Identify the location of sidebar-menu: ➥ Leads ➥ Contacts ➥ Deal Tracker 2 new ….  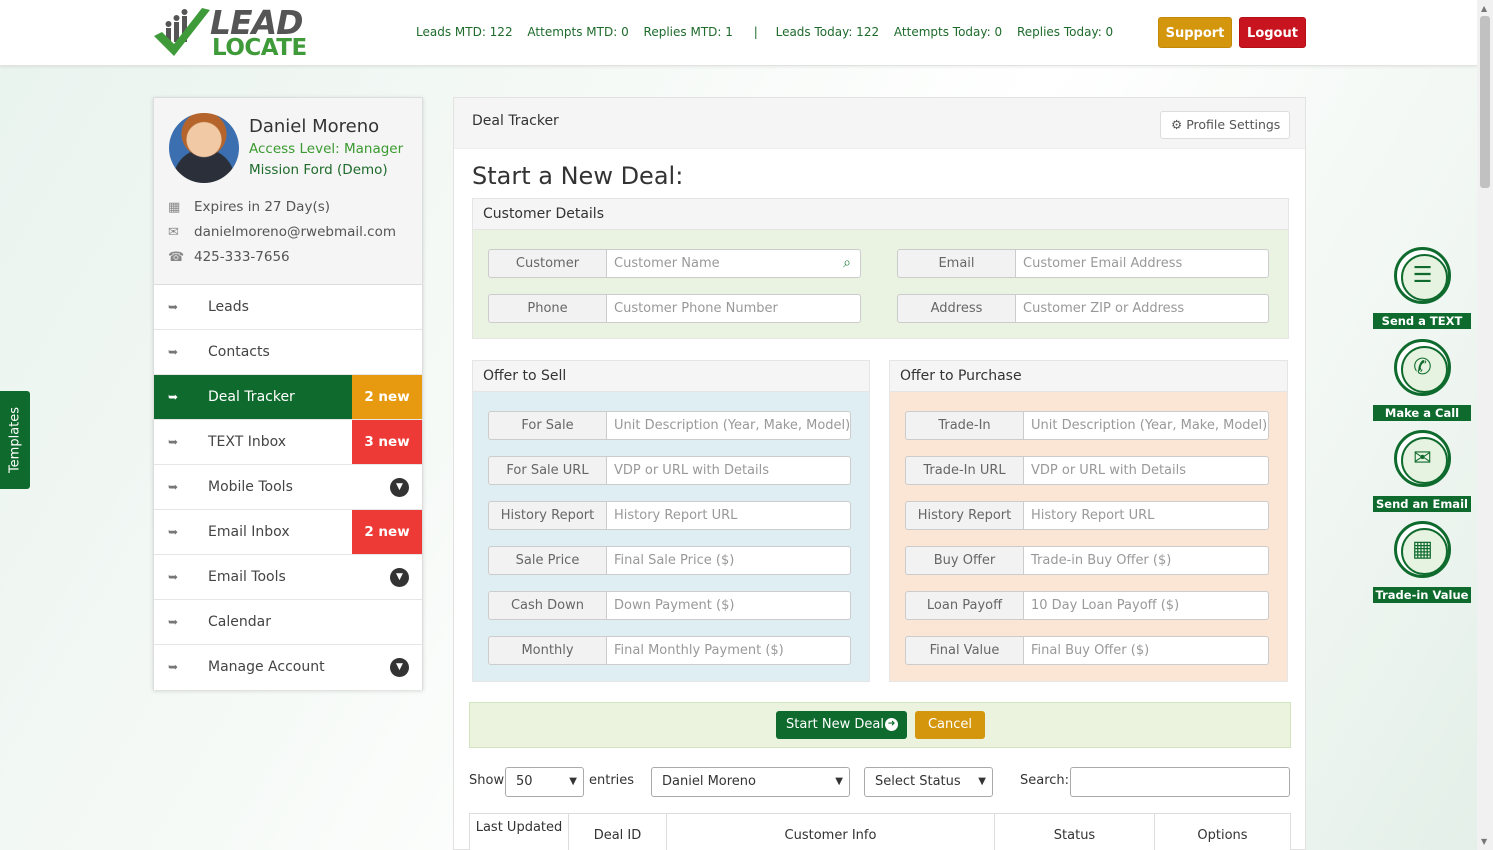
(288, 487).